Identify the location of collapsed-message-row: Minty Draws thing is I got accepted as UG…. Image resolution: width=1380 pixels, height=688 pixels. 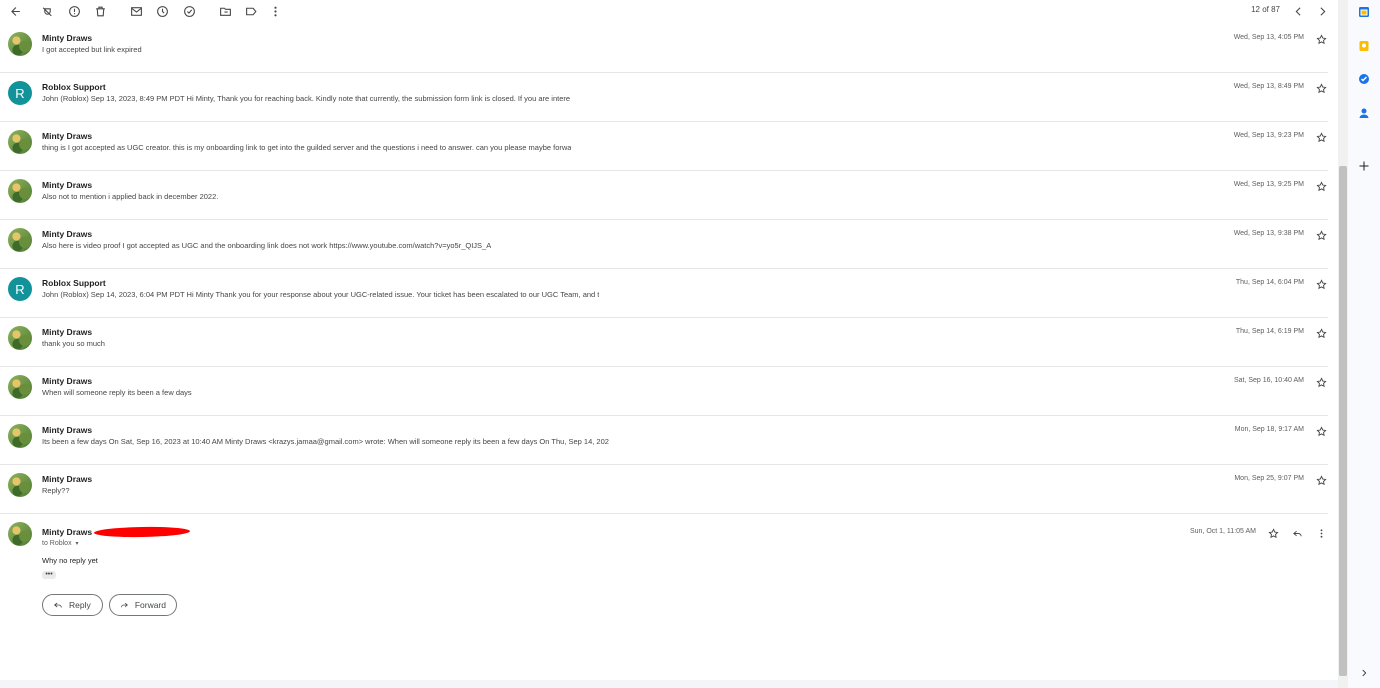
(664, 146).